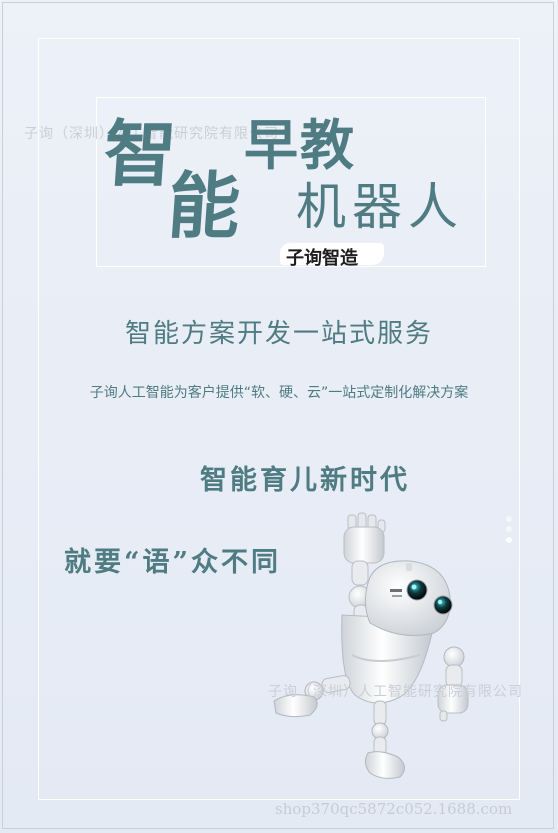 The image size is (558, 833). I want to click on company-watermark-bottom: 子询（深圳）人工智能研究院有限公司, so click(395, 692).